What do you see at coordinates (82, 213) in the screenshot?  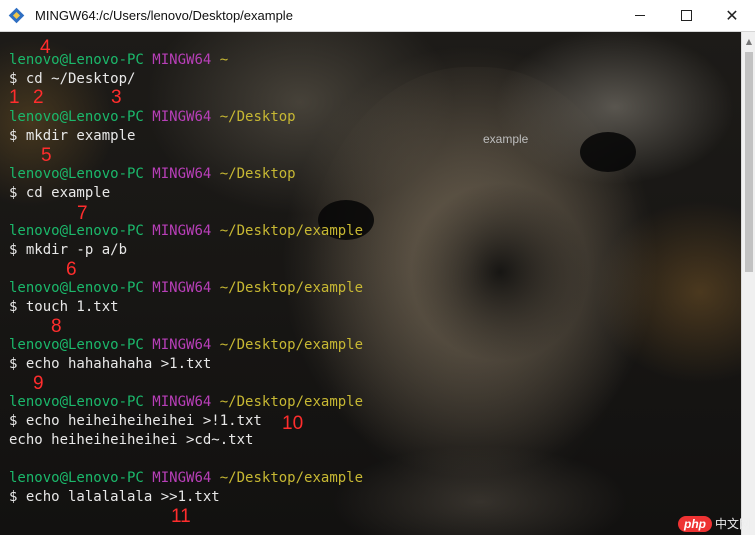 I see `annotation-marker: 7` at bounding box center [82, 213].